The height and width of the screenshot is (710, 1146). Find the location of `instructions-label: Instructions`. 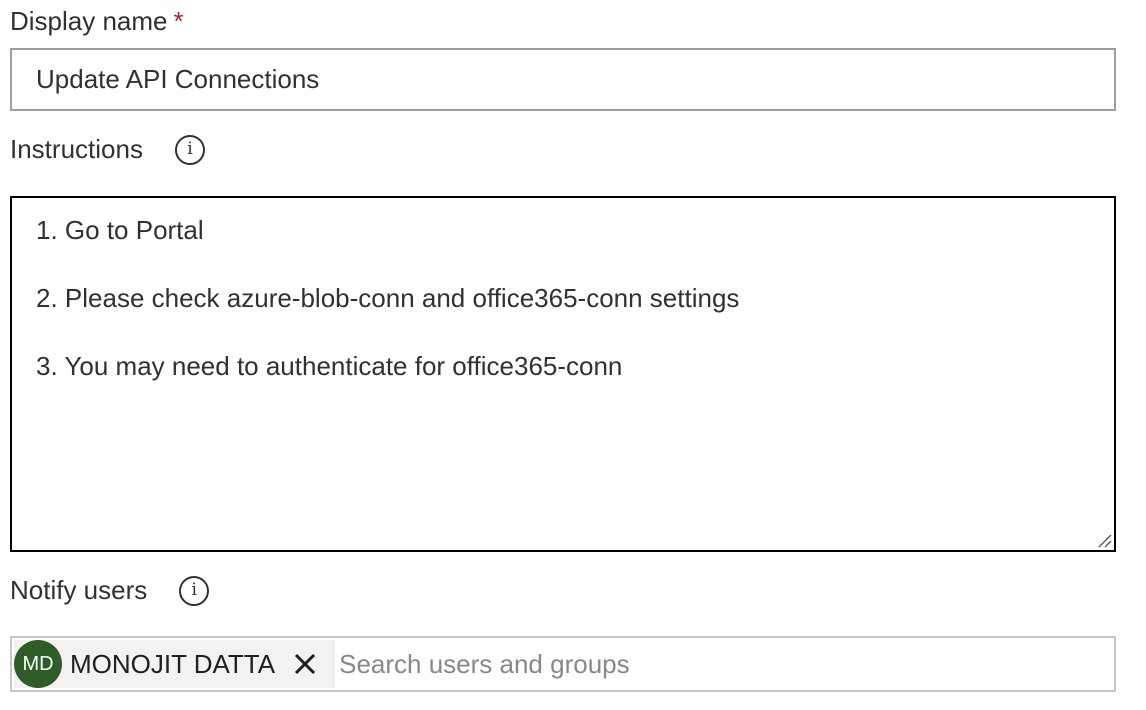

instructions-label: Instructions is located at coordinates (76, 149).